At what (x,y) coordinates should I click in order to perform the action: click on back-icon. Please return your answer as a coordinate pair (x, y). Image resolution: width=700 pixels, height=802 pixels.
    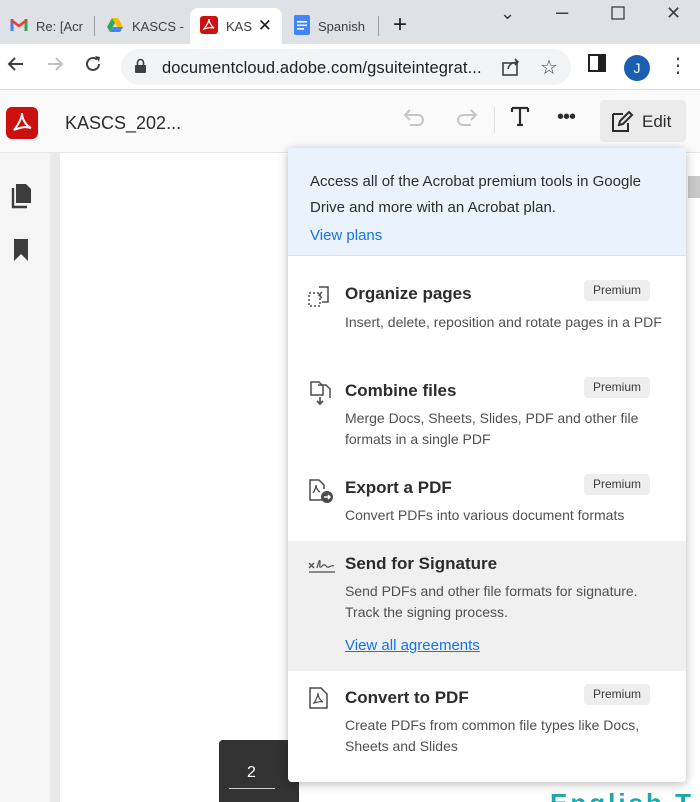
    Looking at the image, I should click on (16, 67).